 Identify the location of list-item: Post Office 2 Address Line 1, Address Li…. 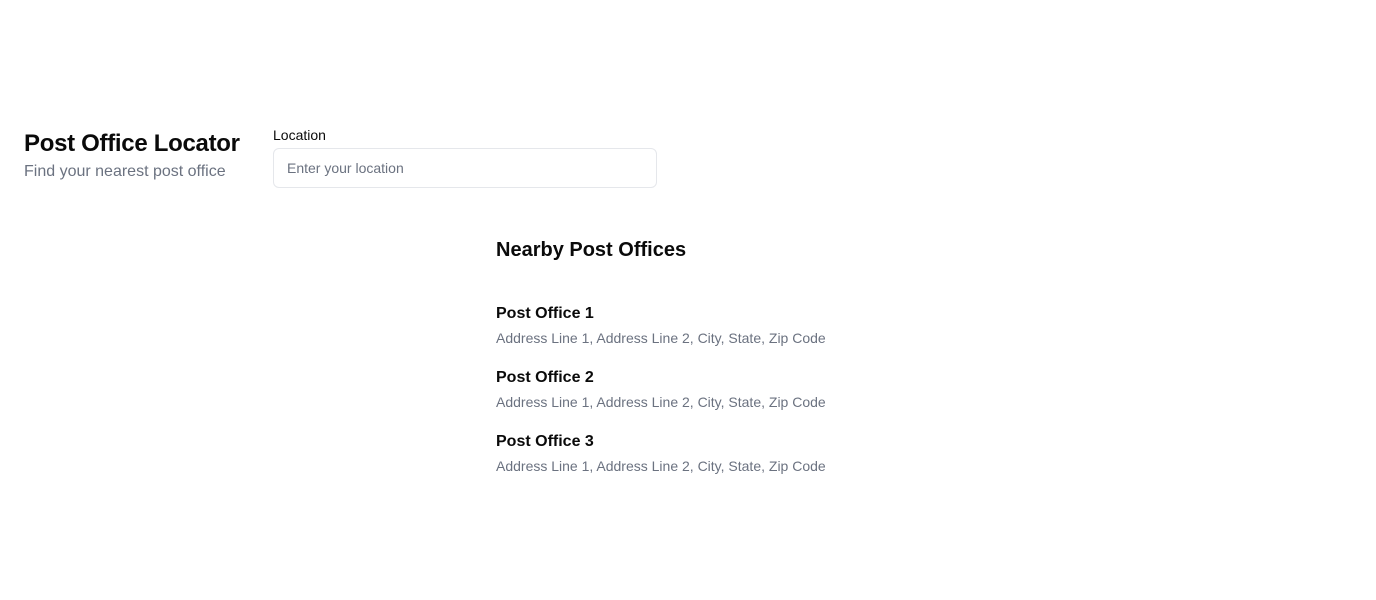
(706, 390).